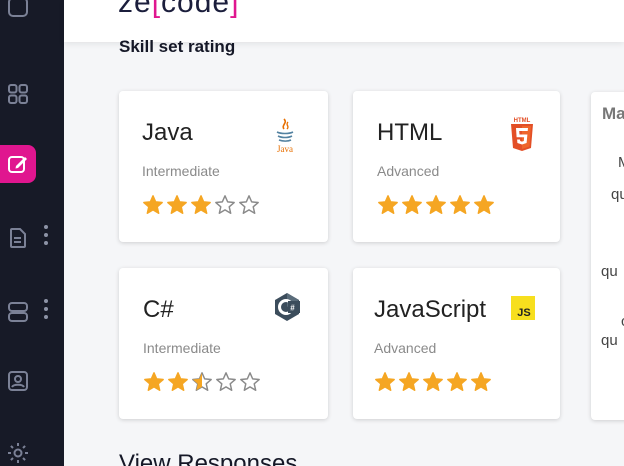 The width and height of the screenshot is (624, 466). I want to click on sidebar, so click(32, 233).